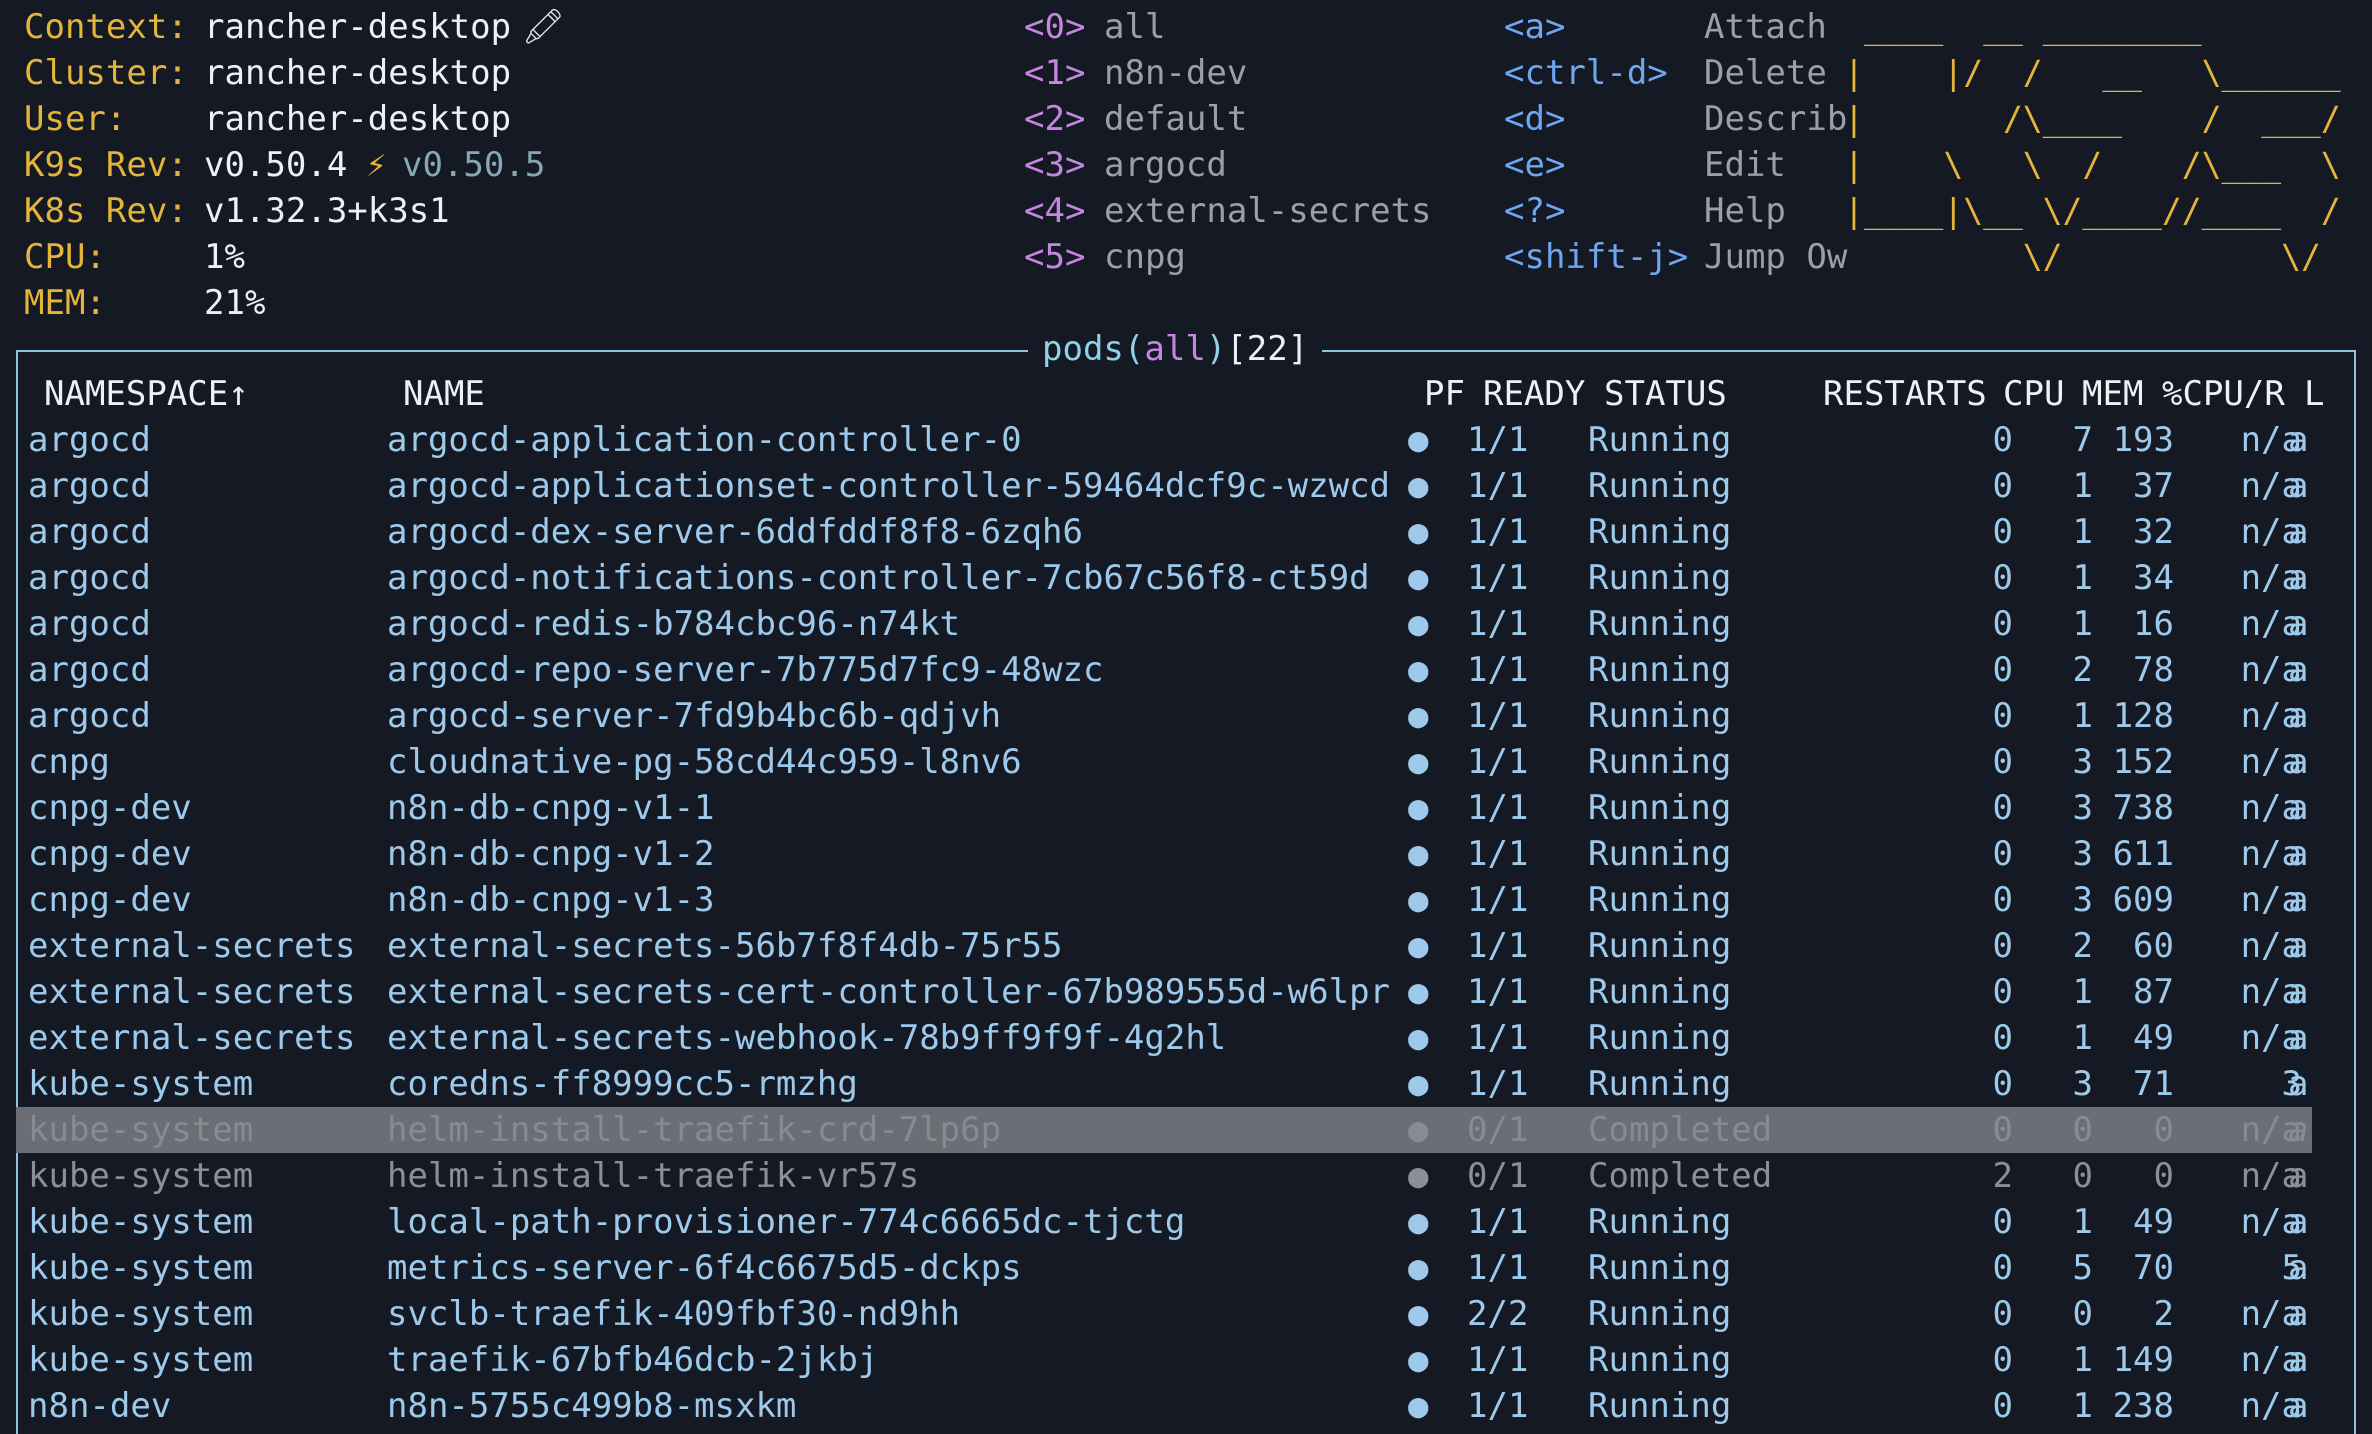  What do you see at coordinates (2223, 394) in the screenshot?
I see `col-cpu-r: %CPU/R` at bounding box center [2223, 394].